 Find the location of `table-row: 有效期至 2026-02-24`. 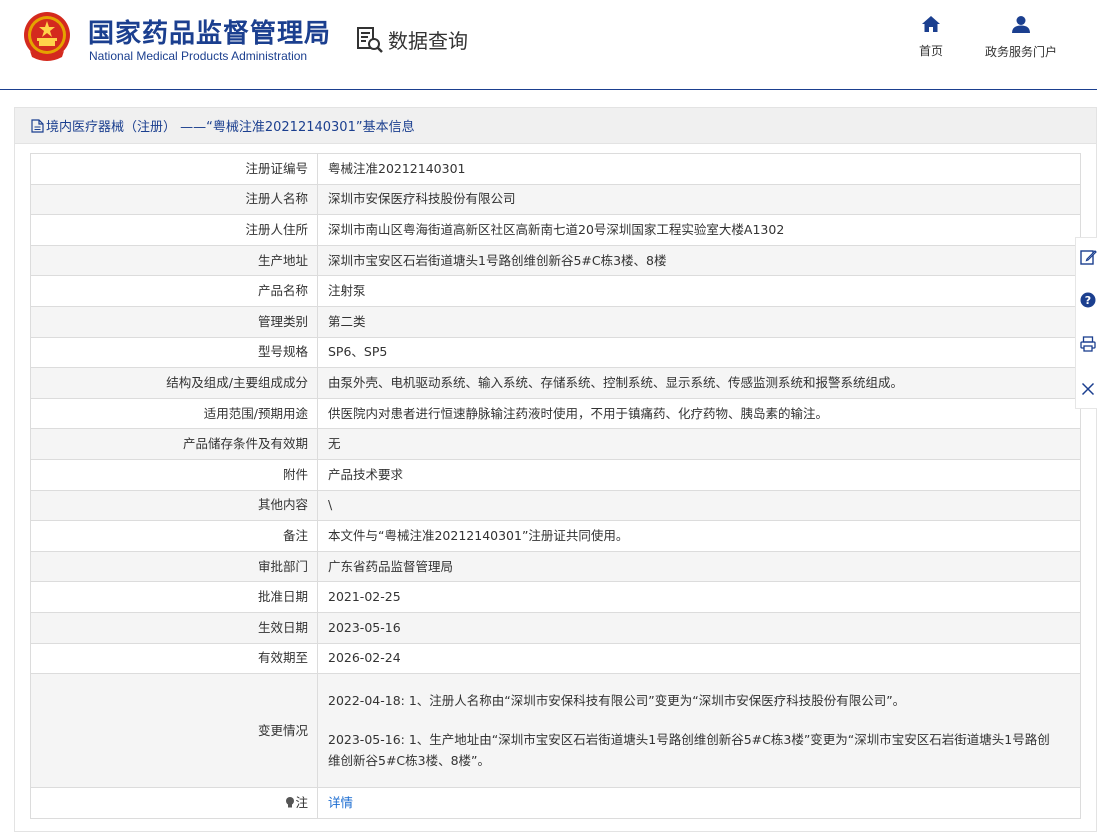

table-row: 有效期至 2026-02-24 is located at coordinates (555, 658).